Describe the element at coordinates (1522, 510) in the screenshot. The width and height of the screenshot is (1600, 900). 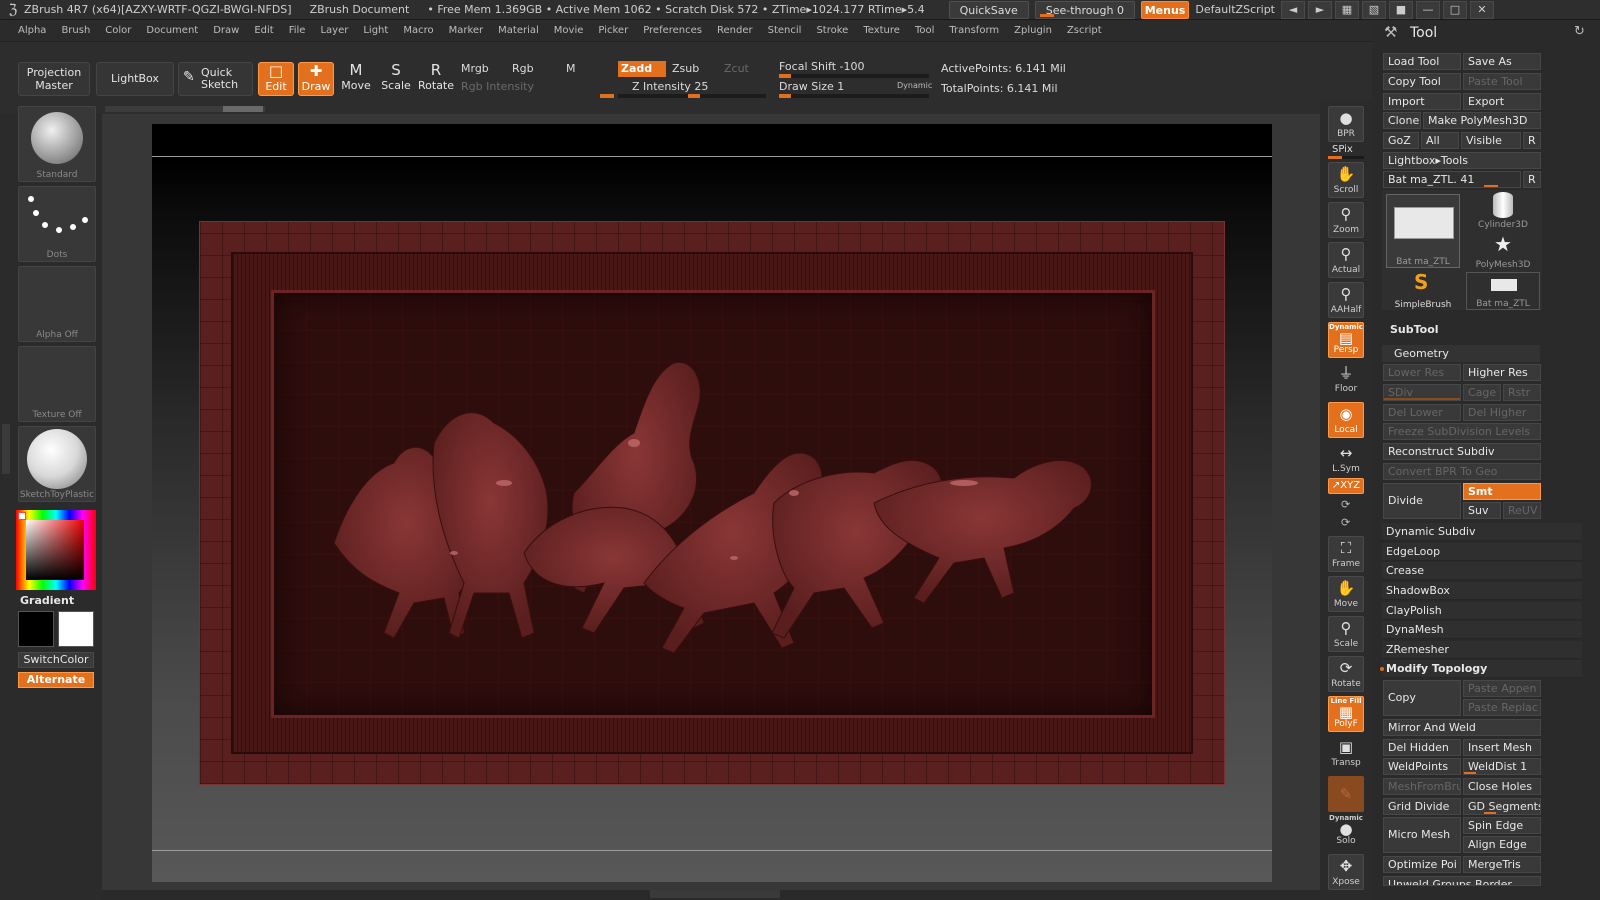
I see `reuv-button: ReUV` at that location.